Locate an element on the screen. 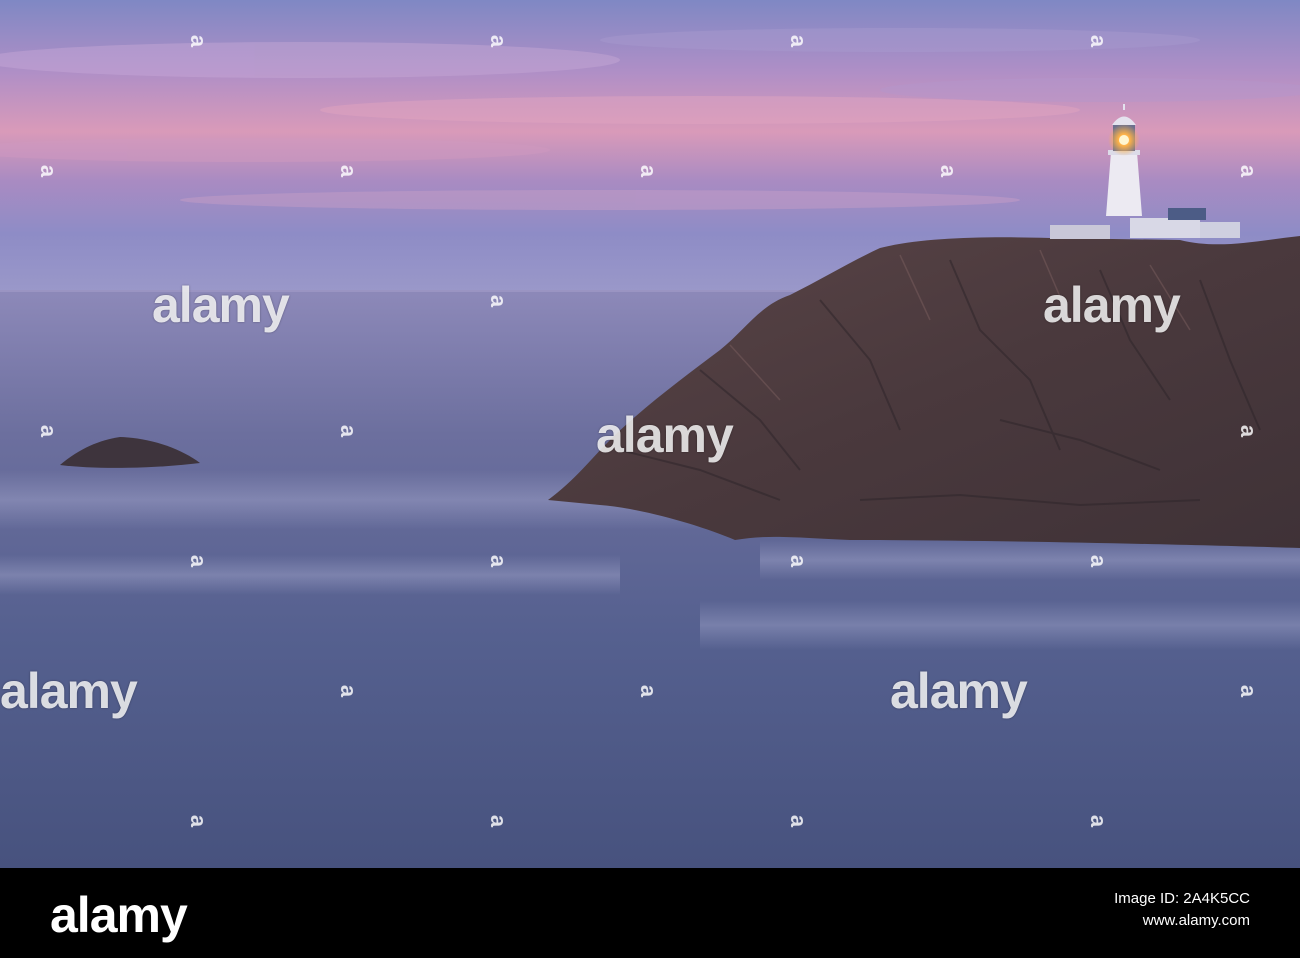  site-url-text: www.alamy.com is located at coordinates (1182, 921).